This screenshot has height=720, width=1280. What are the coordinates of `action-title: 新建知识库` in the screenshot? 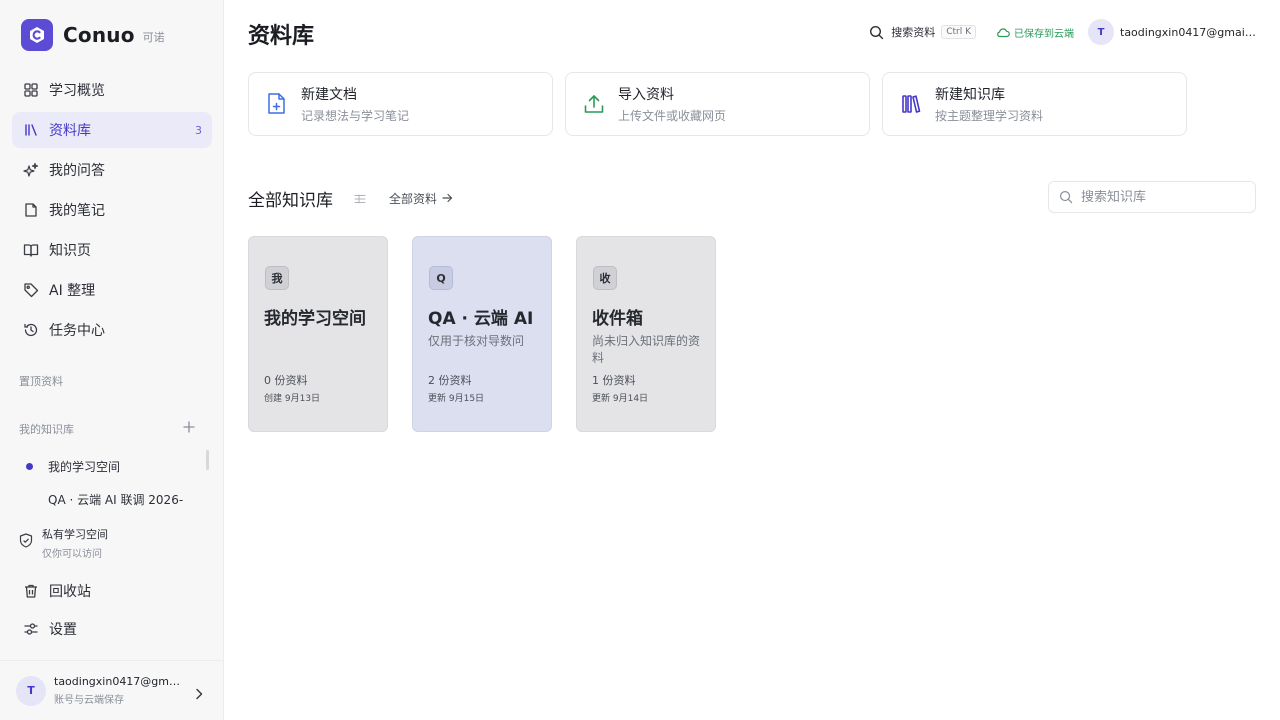 It's located at (970, 95).